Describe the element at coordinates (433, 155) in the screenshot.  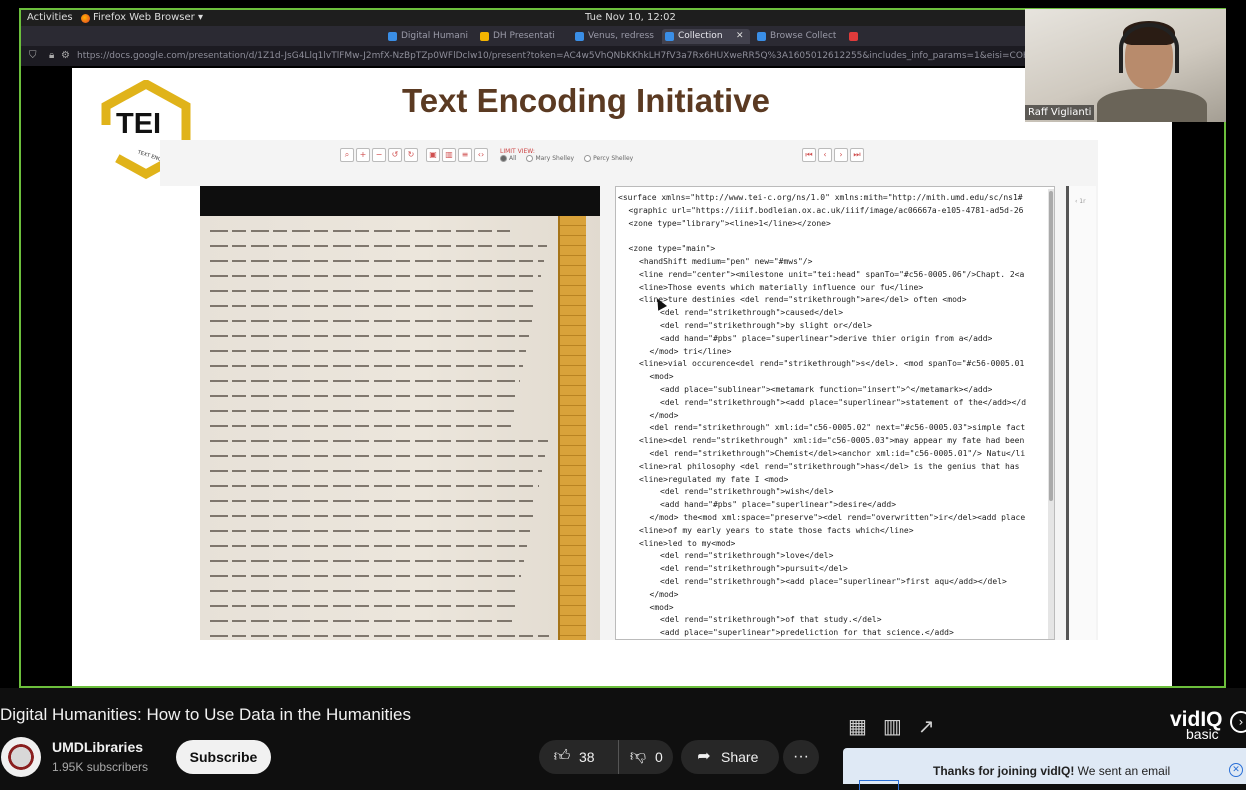
I see `image-icon: ▣` at that location.